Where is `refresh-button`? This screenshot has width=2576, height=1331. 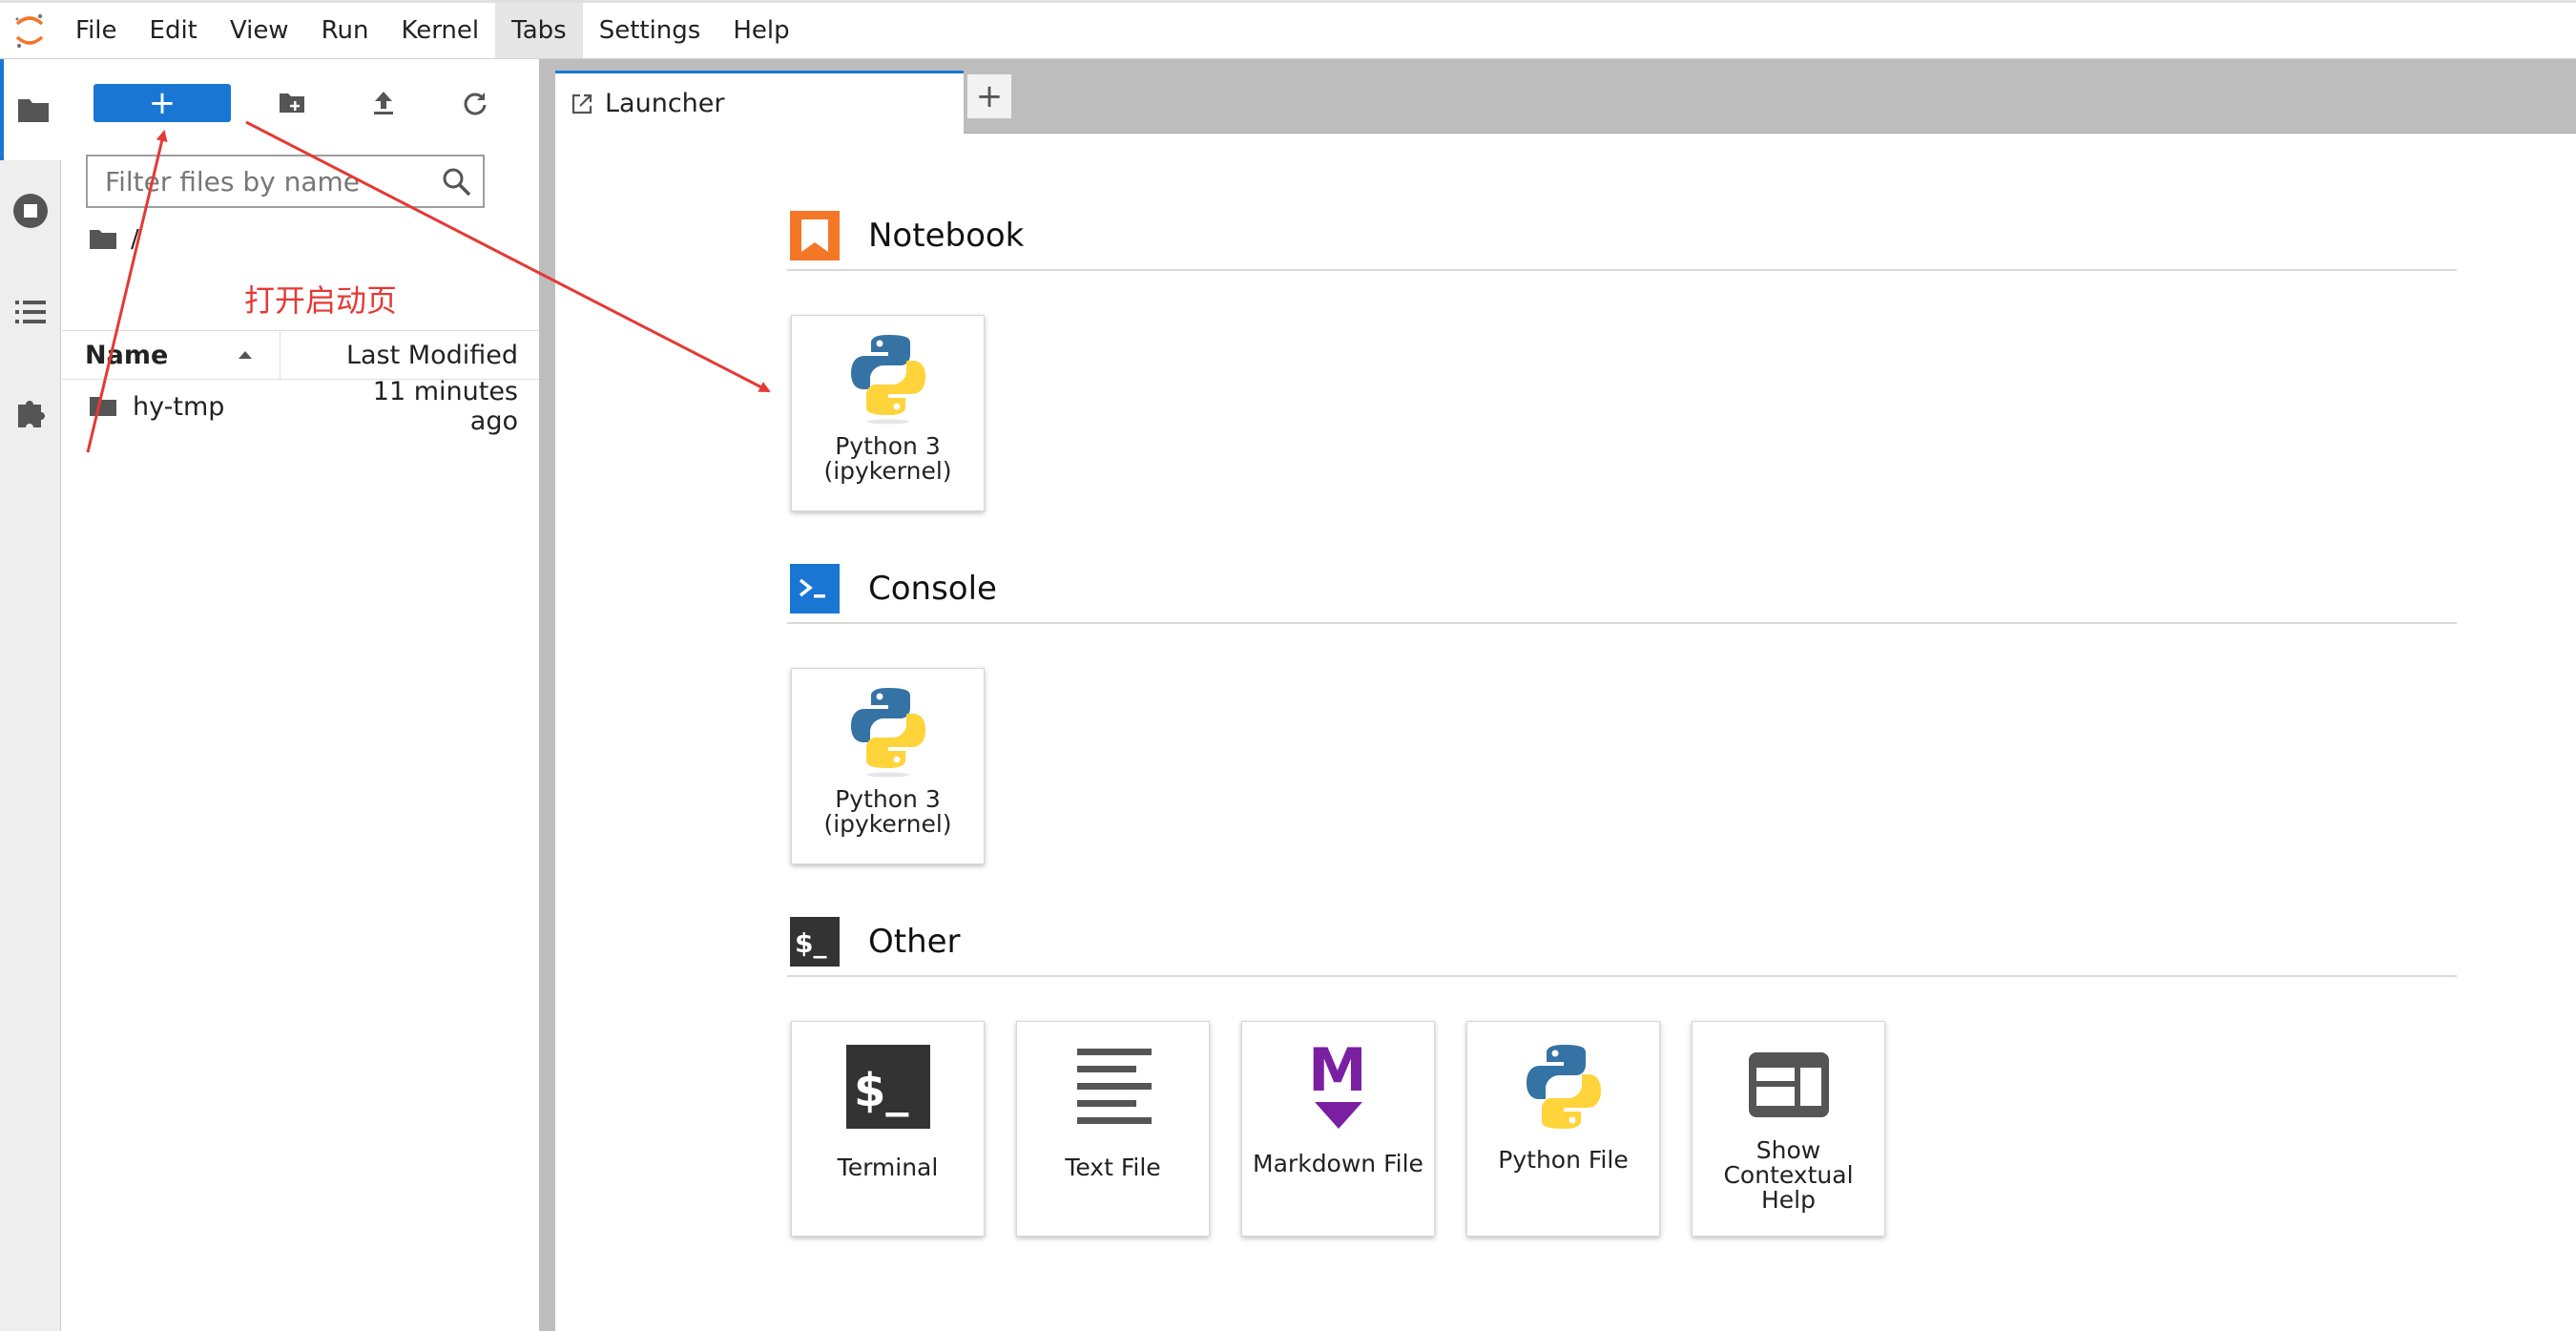 refresh-button is located at coordinates (475, 103).